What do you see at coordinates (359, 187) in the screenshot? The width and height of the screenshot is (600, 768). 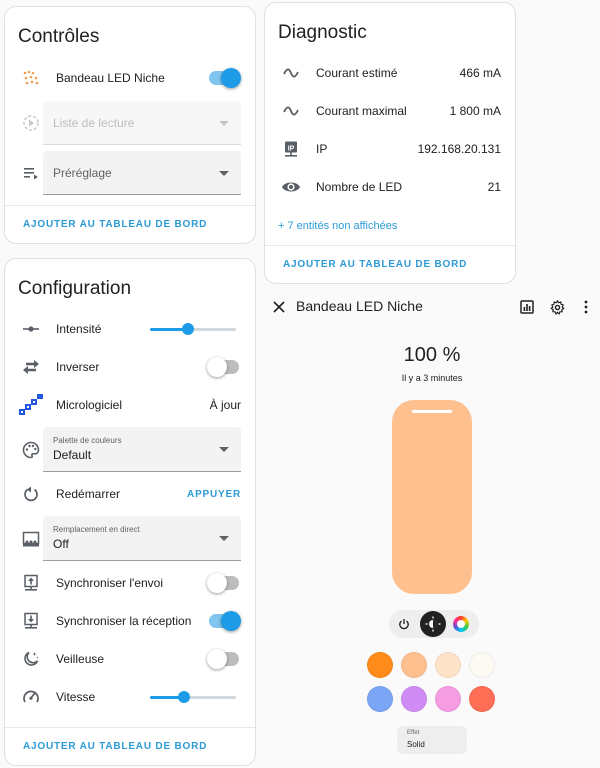 I see `diagnostic-label: Nombre de LED` at bounding box center [359, 187].